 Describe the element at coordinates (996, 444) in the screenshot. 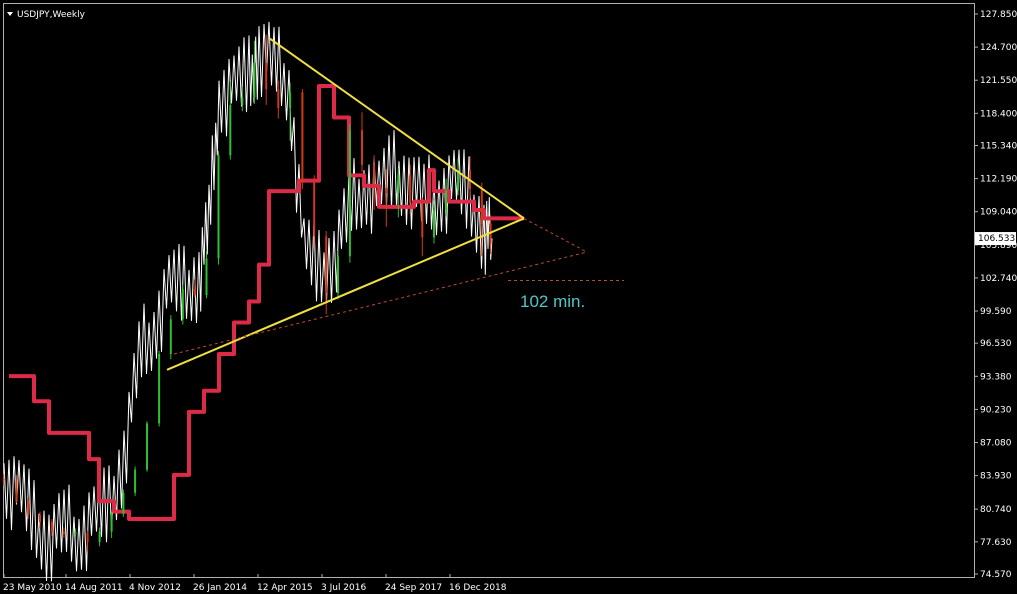

I see `y-tick-label: 87.080` at that location.